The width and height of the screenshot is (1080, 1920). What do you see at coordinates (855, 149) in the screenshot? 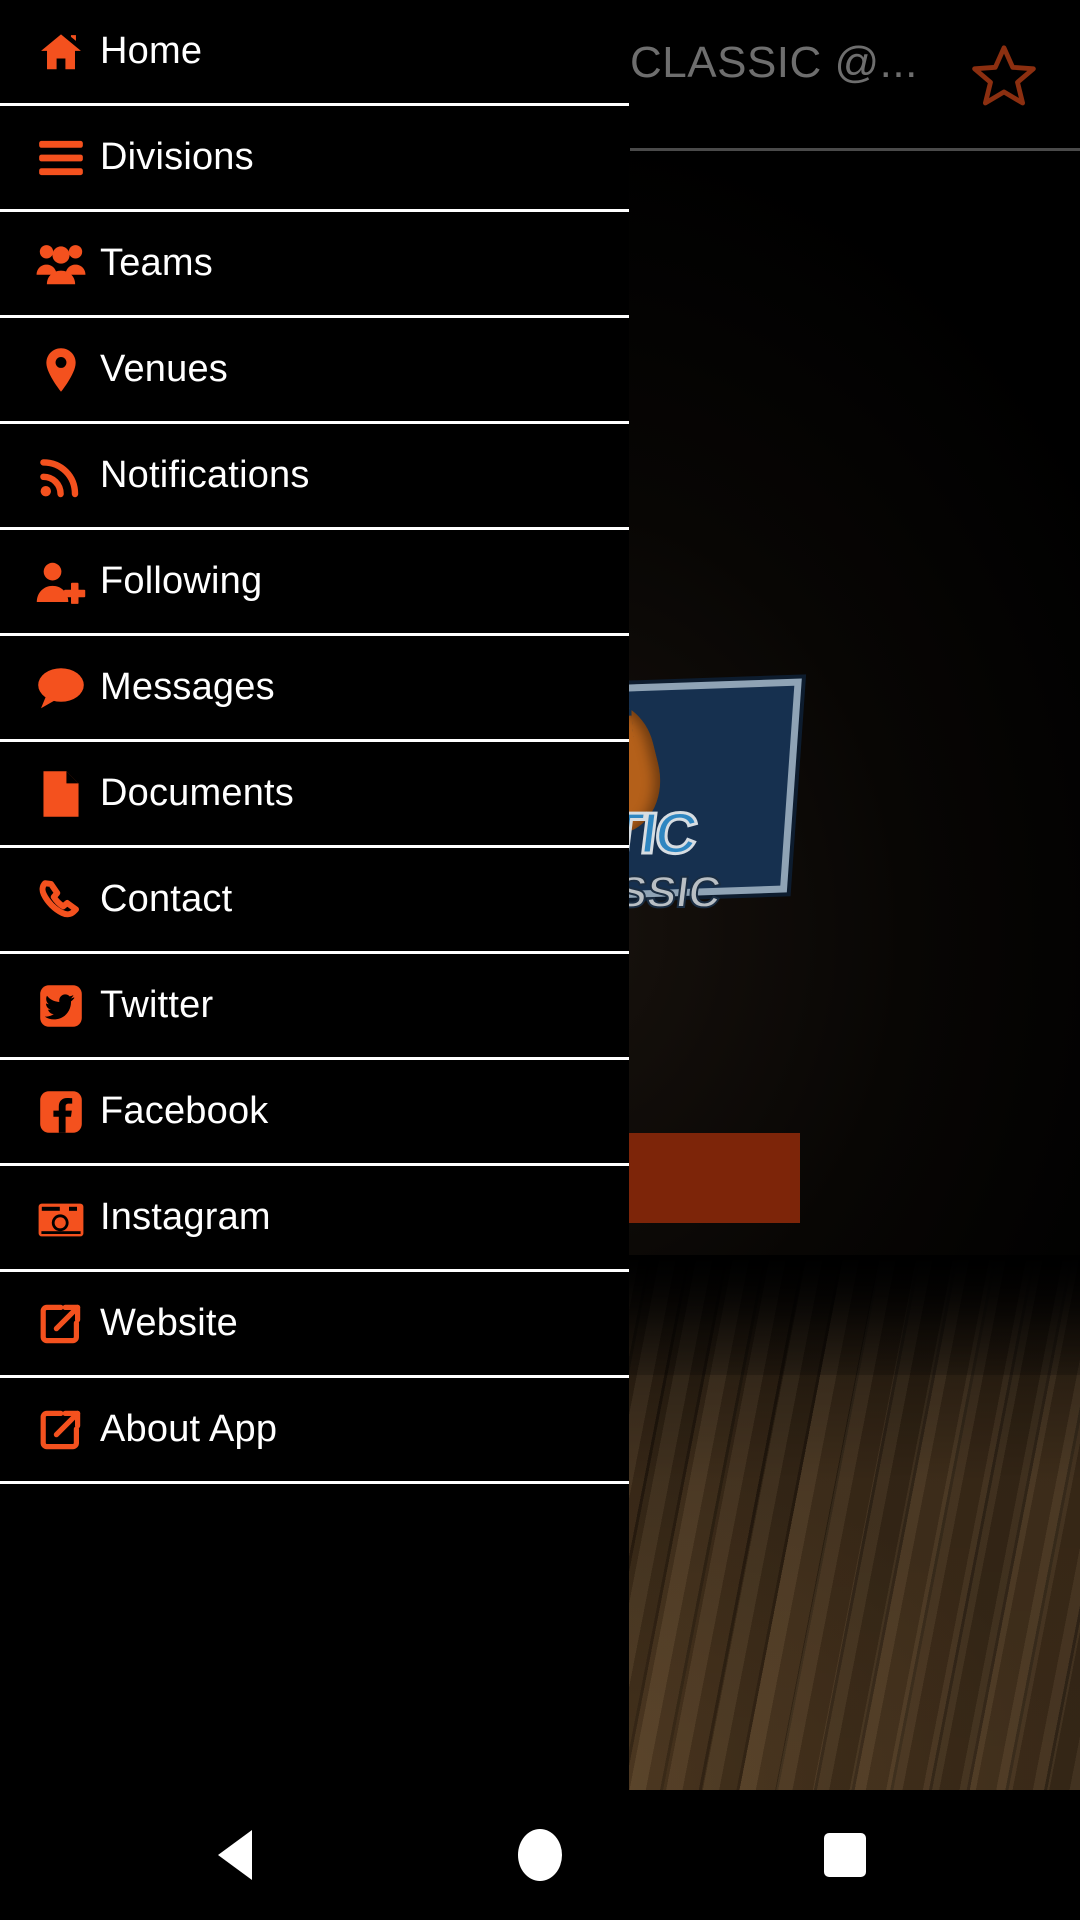
I see `action-bar-divider` at bounding box center [855, 149].